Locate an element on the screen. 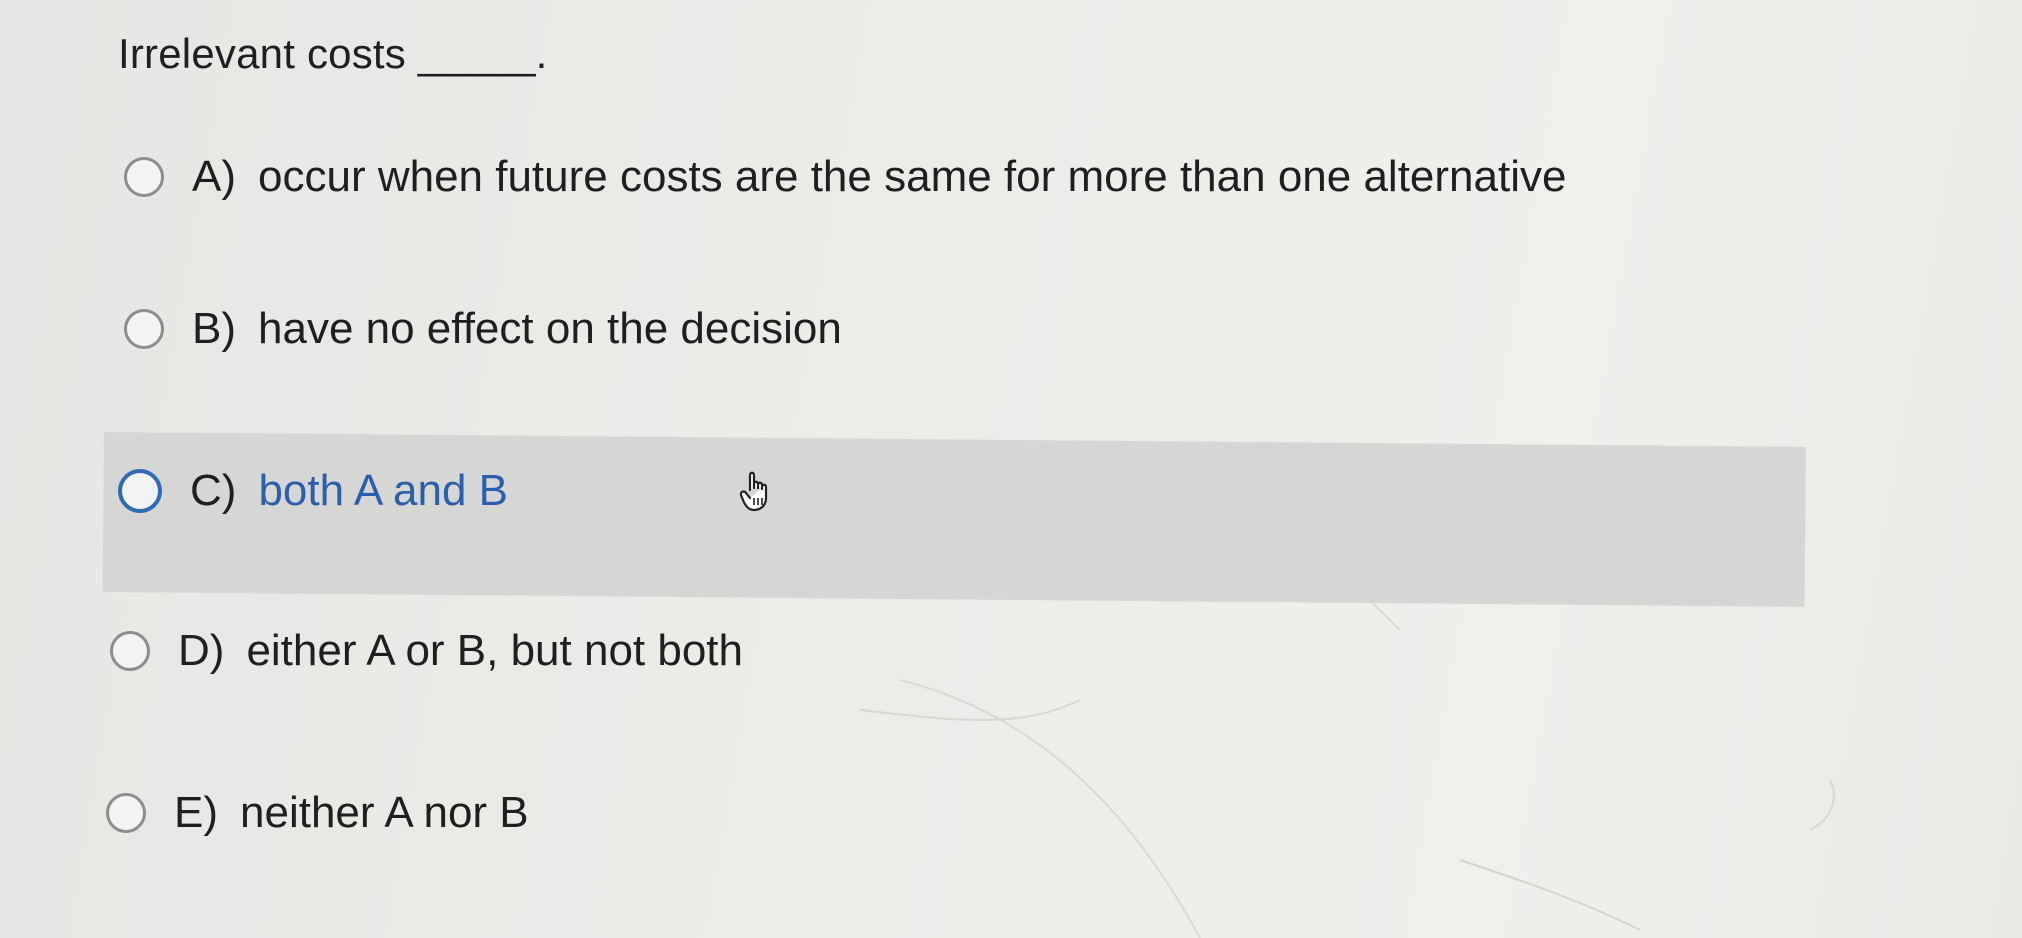  option-c: C) both A and B is located at coordinates (313, 491).